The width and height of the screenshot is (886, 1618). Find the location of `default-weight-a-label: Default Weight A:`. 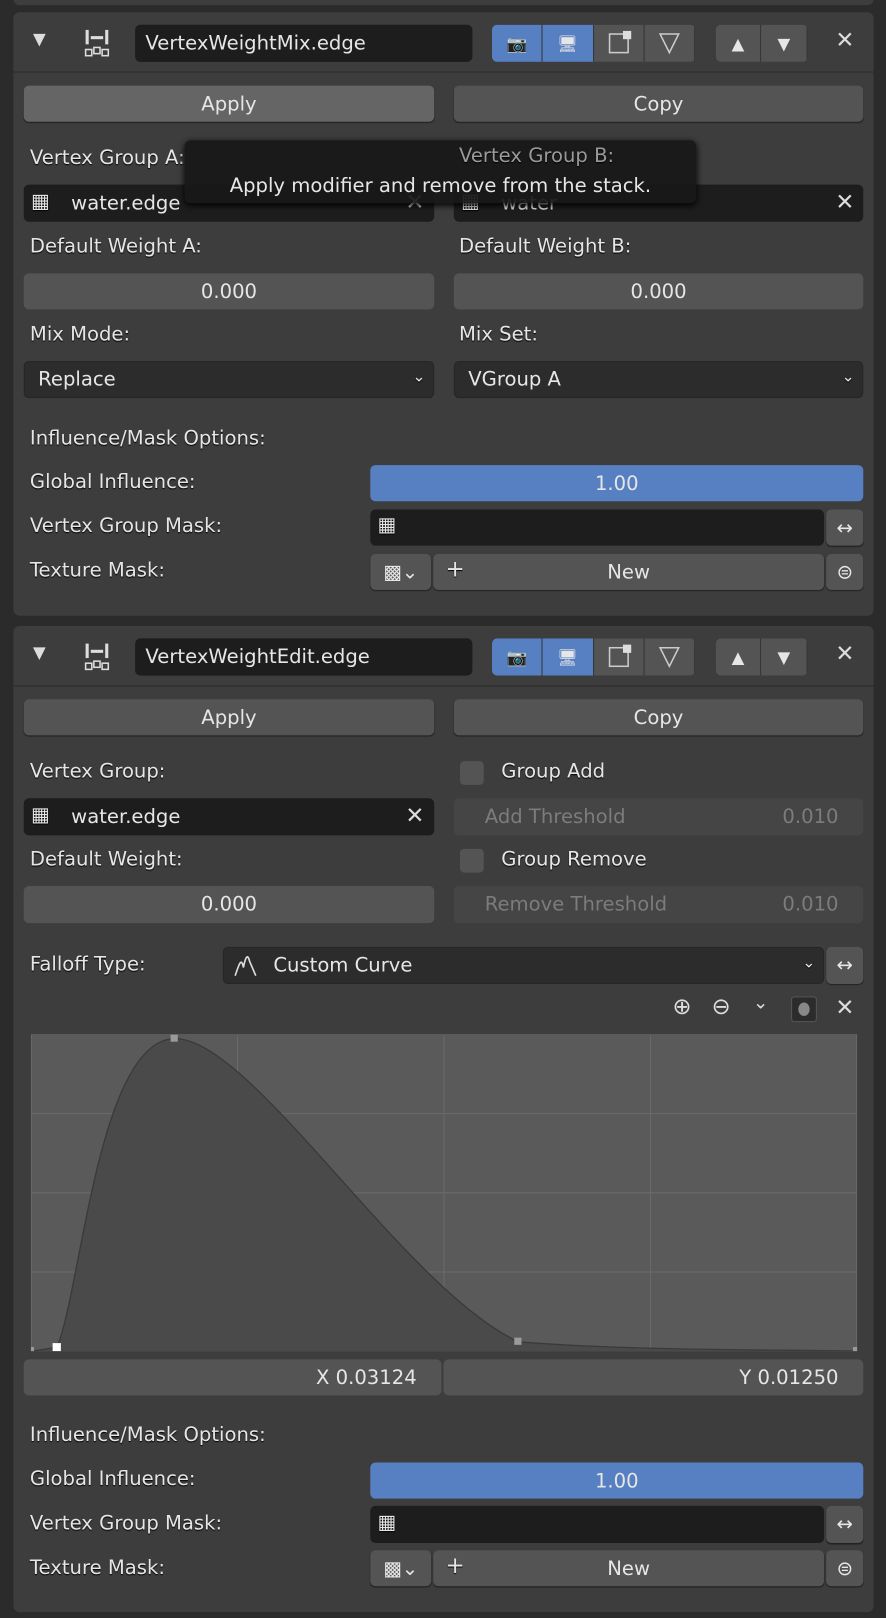

default-weight-a-label: Default Weight A: is located at coordinates (115, 246).